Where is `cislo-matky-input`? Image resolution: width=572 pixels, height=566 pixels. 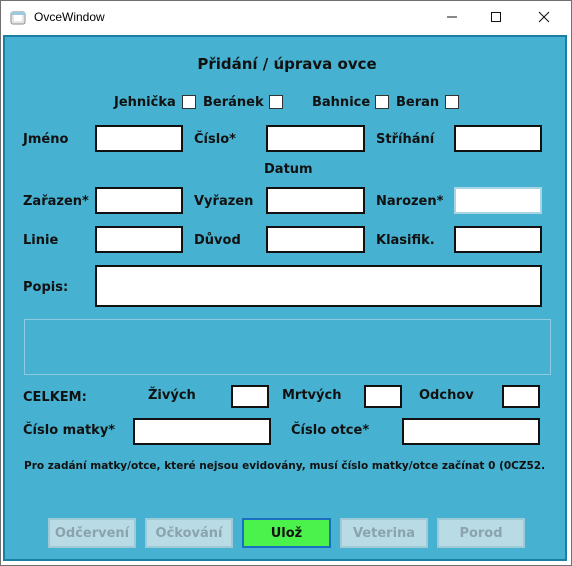 cislo-matky-input is located at coordinates (202, 431).